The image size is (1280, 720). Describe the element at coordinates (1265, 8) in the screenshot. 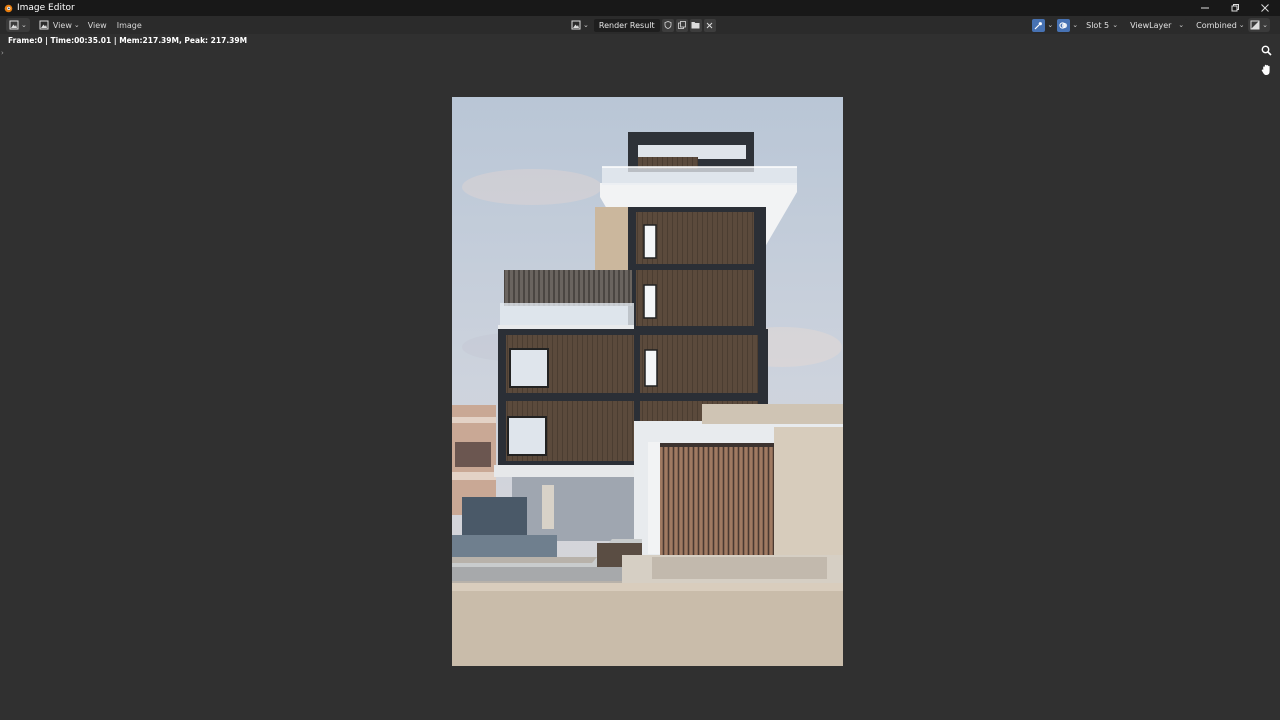

I see `close-icon` at that location.